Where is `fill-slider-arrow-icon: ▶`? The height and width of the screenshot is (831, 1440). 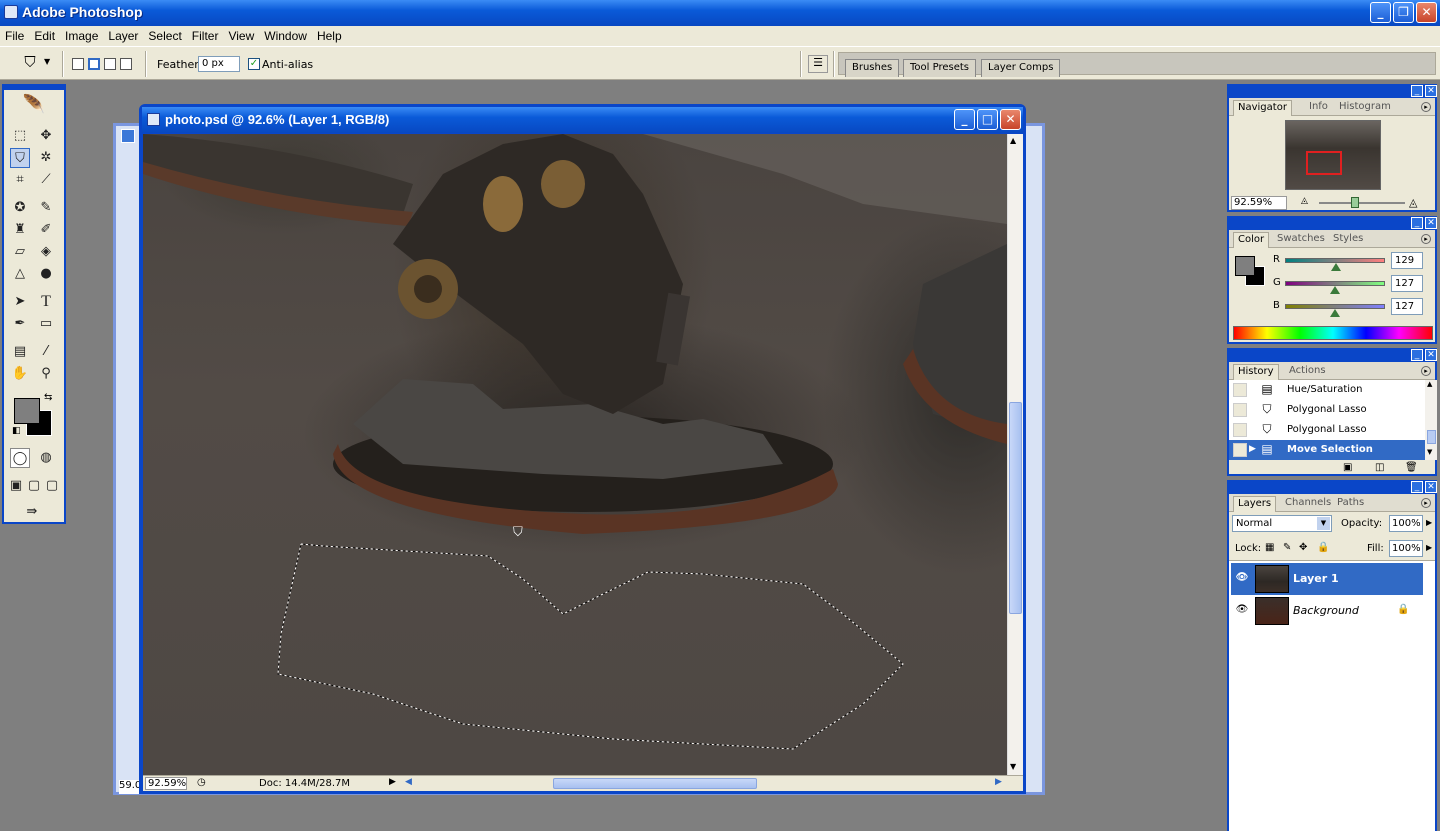
fill-slider-arrow-icon: ▶ is located at coordinates (1429, 547).